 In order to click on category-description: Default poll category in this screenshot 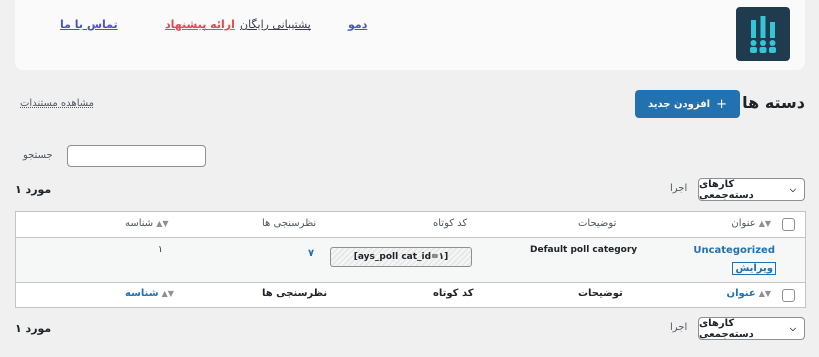, I will do `click(584, 250)`.